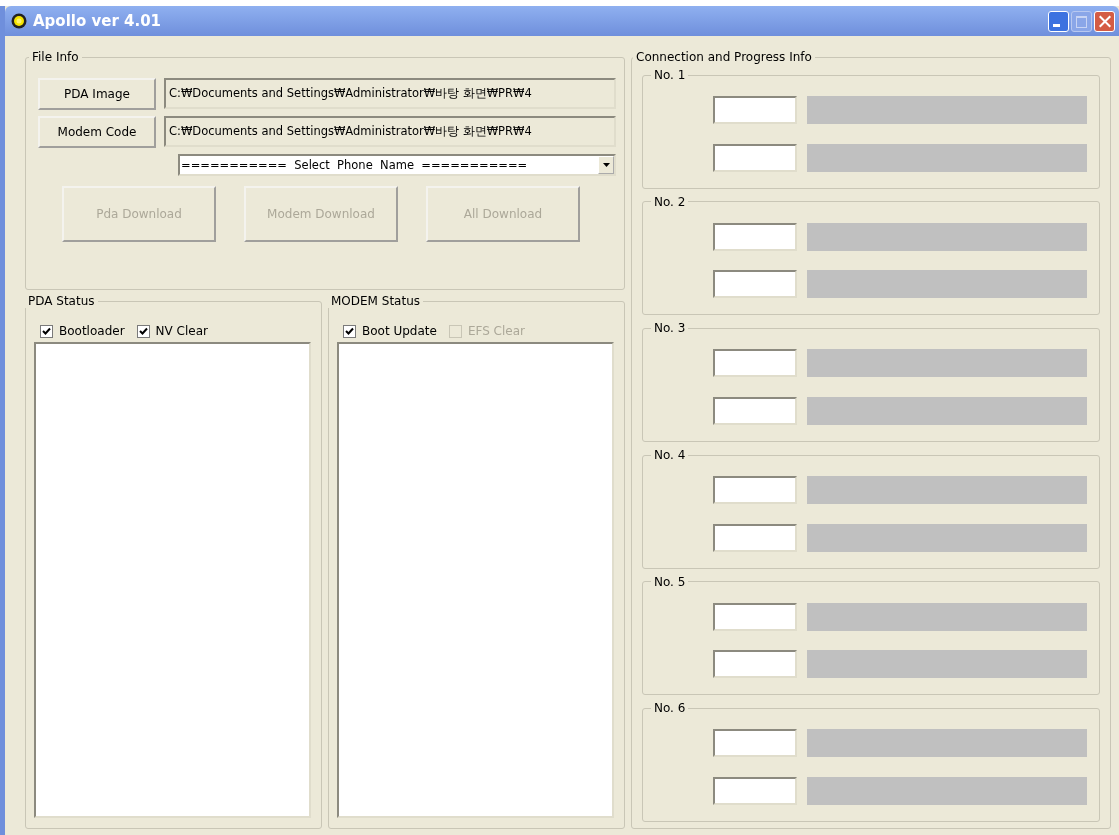  I want to click on sun-icon, so click(19, 21).